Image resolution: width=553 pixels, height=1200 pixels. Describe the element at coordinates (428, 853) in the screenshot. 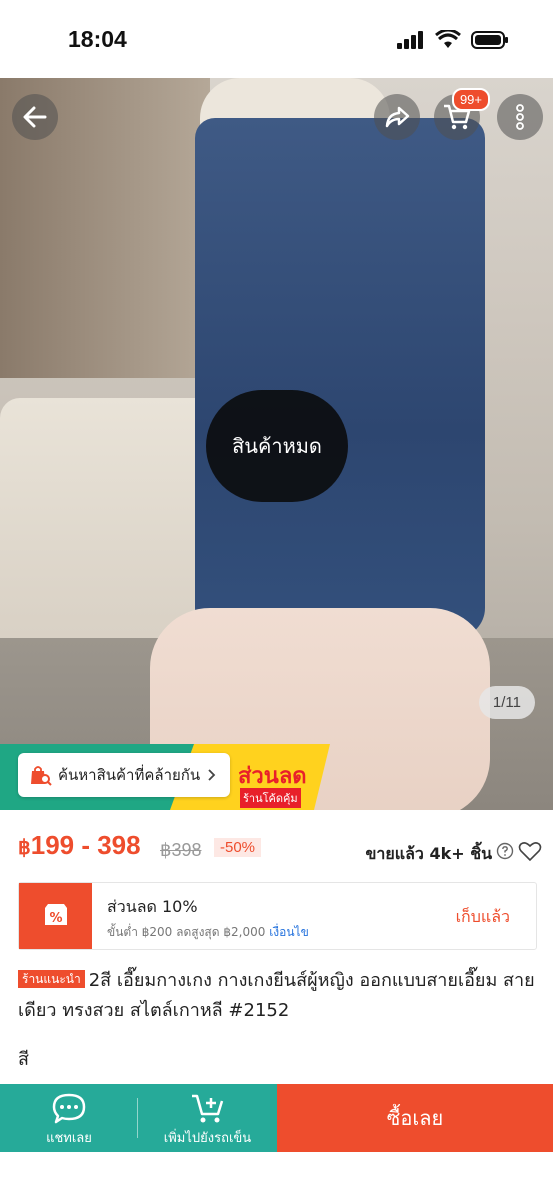

I see `sold-count: ขายแล้ว 4k+ ชิ้น` at that location.